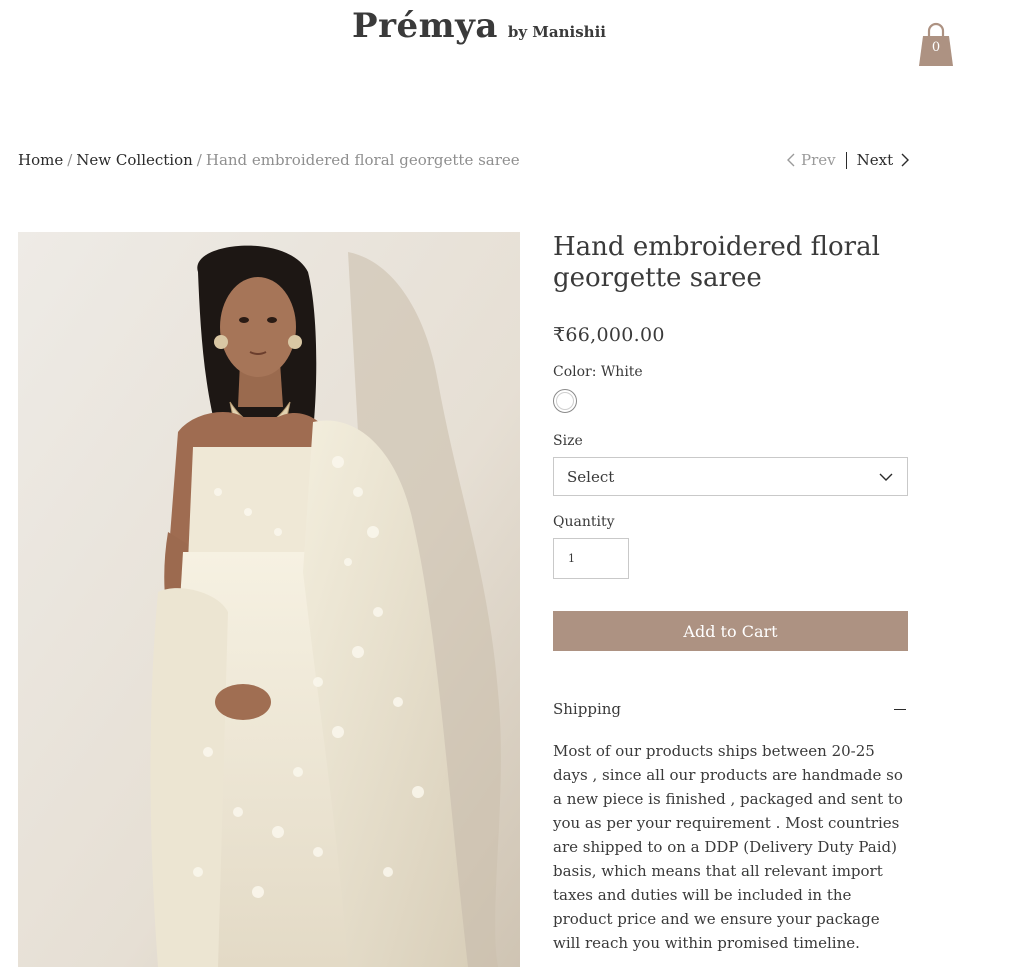 The height and width of the screenshot is (967, 1032). I want to click on shipping-title: Shipping, so click(587, 709).